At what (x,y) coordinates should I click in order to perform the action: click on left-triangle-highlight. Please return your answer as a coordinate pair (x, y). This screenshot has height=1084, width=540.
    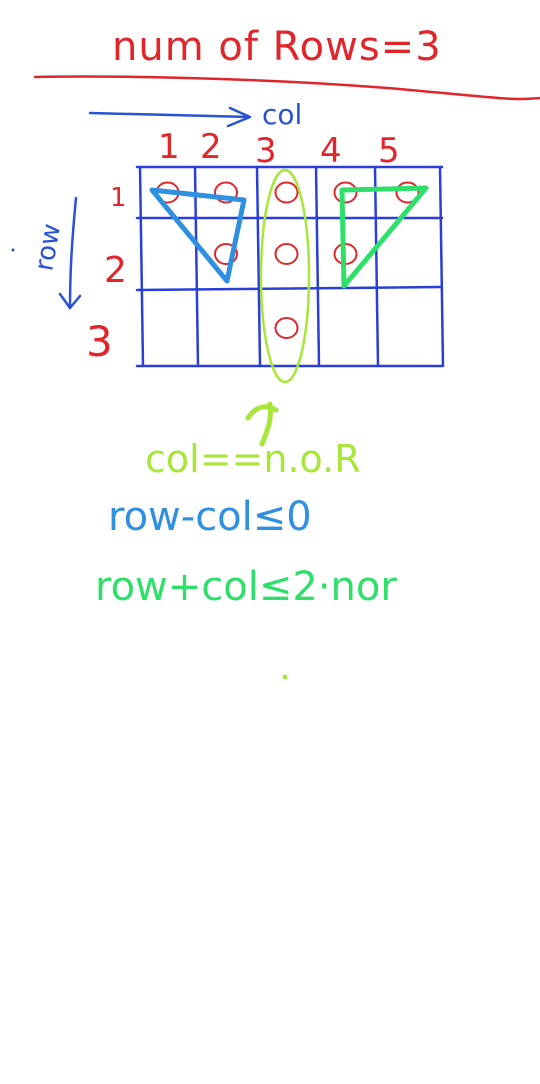
    Looking at the image, I should click on (198, 235).